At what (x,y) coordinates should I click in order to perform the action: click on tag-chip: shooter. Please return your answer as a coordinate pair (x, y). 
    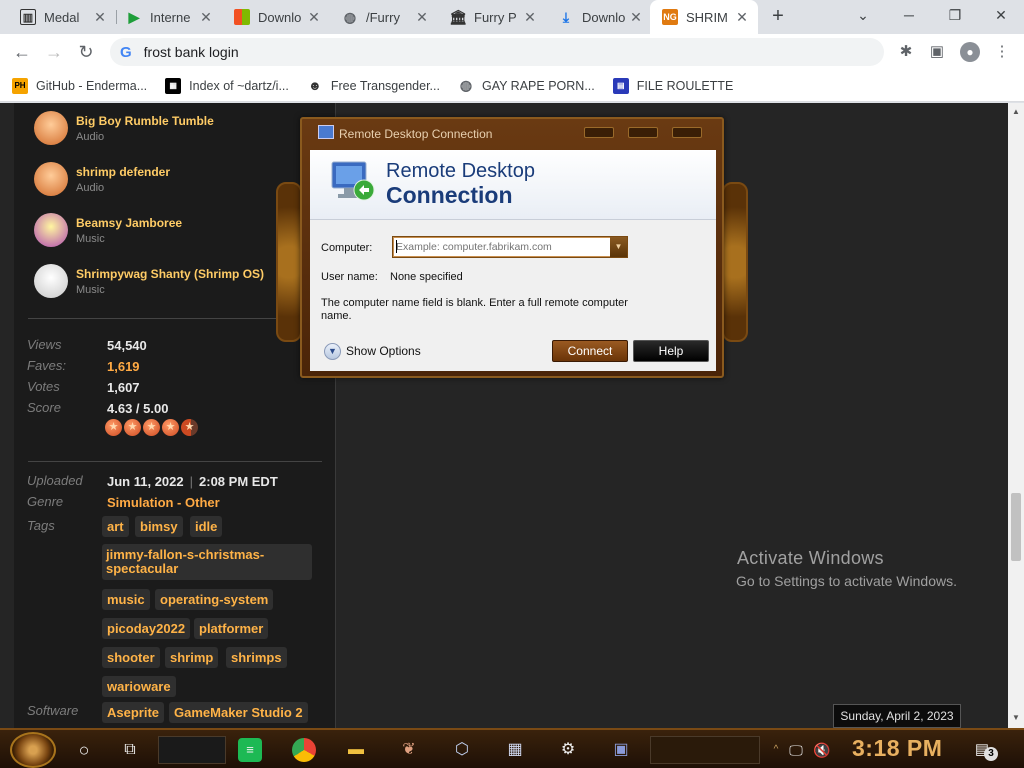
    Looking at the image, I should click on (131, 657).